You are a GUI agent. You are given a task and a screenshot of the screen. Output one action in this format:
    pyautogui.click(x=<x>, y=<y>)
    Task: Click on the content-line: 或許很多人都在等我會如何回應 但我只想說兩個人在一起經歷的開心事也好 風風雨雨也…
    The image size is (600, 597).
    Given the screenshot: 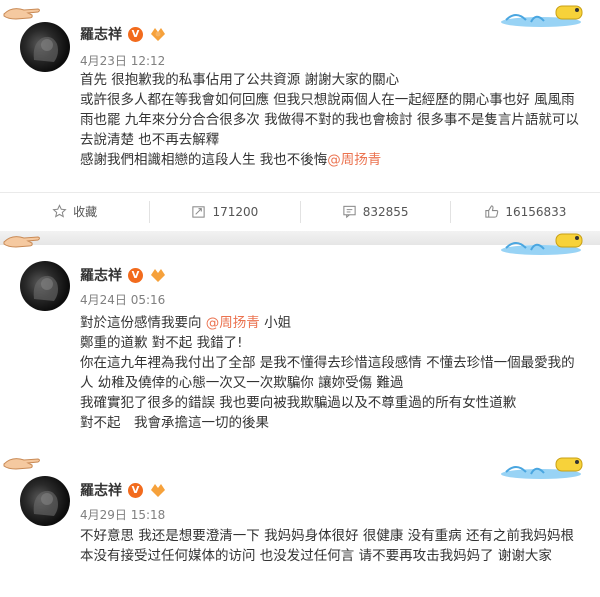 What is the action you would take?
    pyautogui.click(x=329, y=120)
    